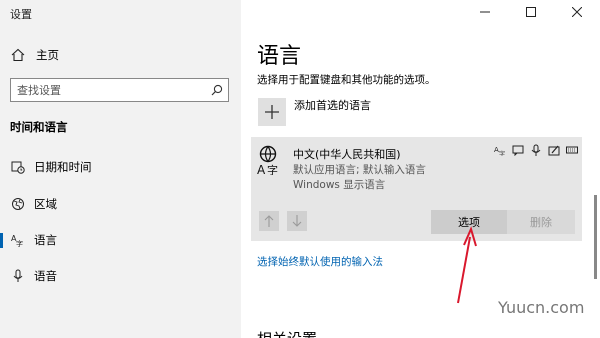 The image size is (600, 338). Describe the element at coordinates (517, 149) in the screenshot. I see `speech-bubble-icon` at that location.